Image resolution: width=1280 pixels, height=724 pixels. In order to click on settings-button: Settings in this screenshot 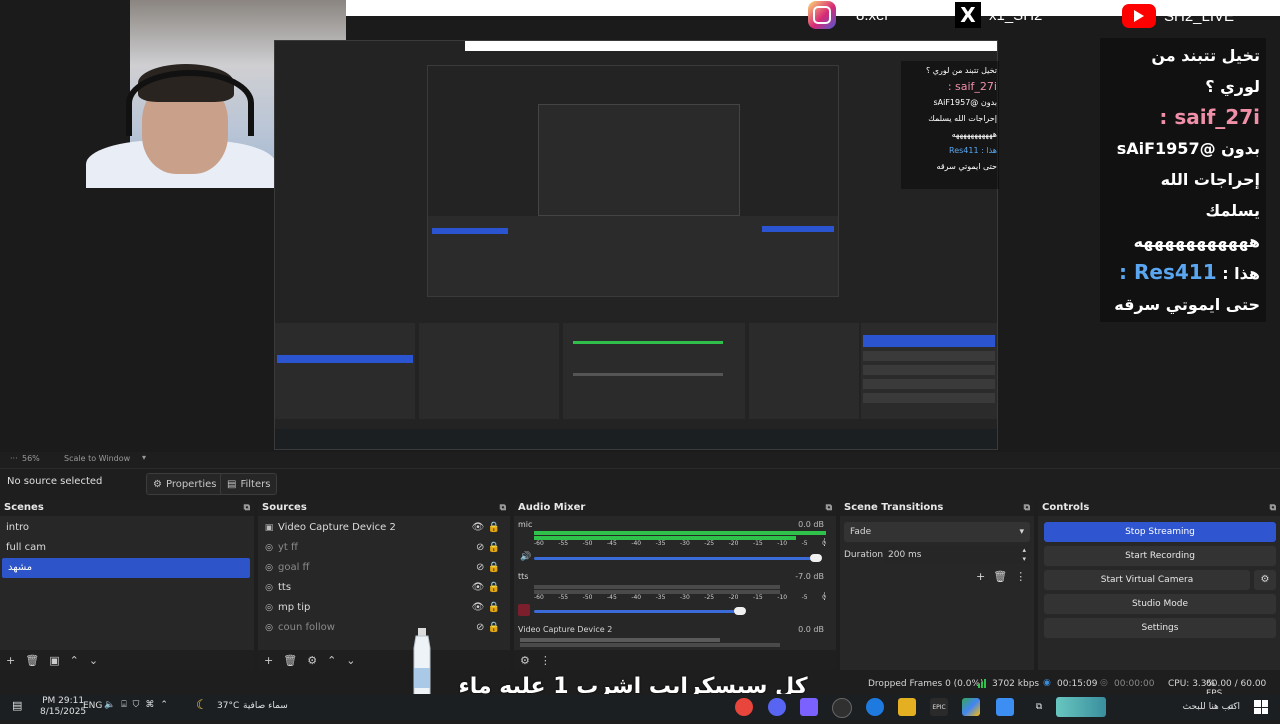, I will do `click(1160, 628)`.